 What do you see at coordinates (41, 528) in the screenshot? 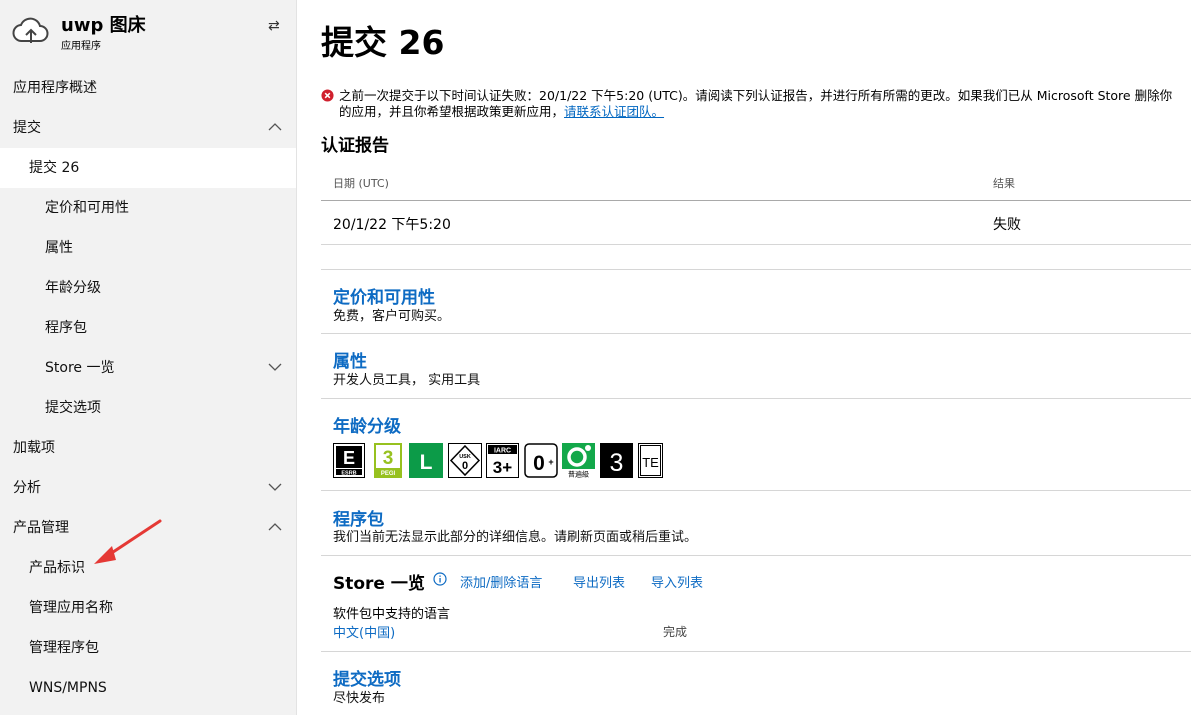
I see `sidebar-item-label: 产品管理` at bounding box center [41, 528].